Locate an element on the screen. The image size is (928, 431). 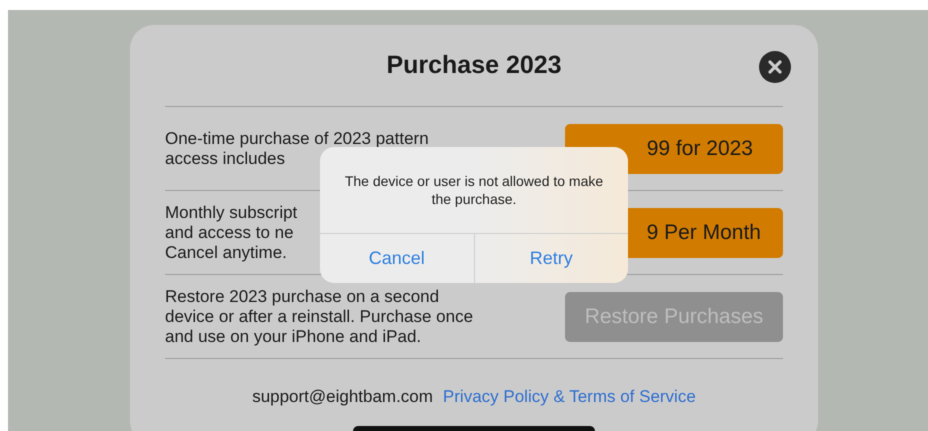
description-line: Restore 2023 purchase on a second is located at coordinates (302, 296).